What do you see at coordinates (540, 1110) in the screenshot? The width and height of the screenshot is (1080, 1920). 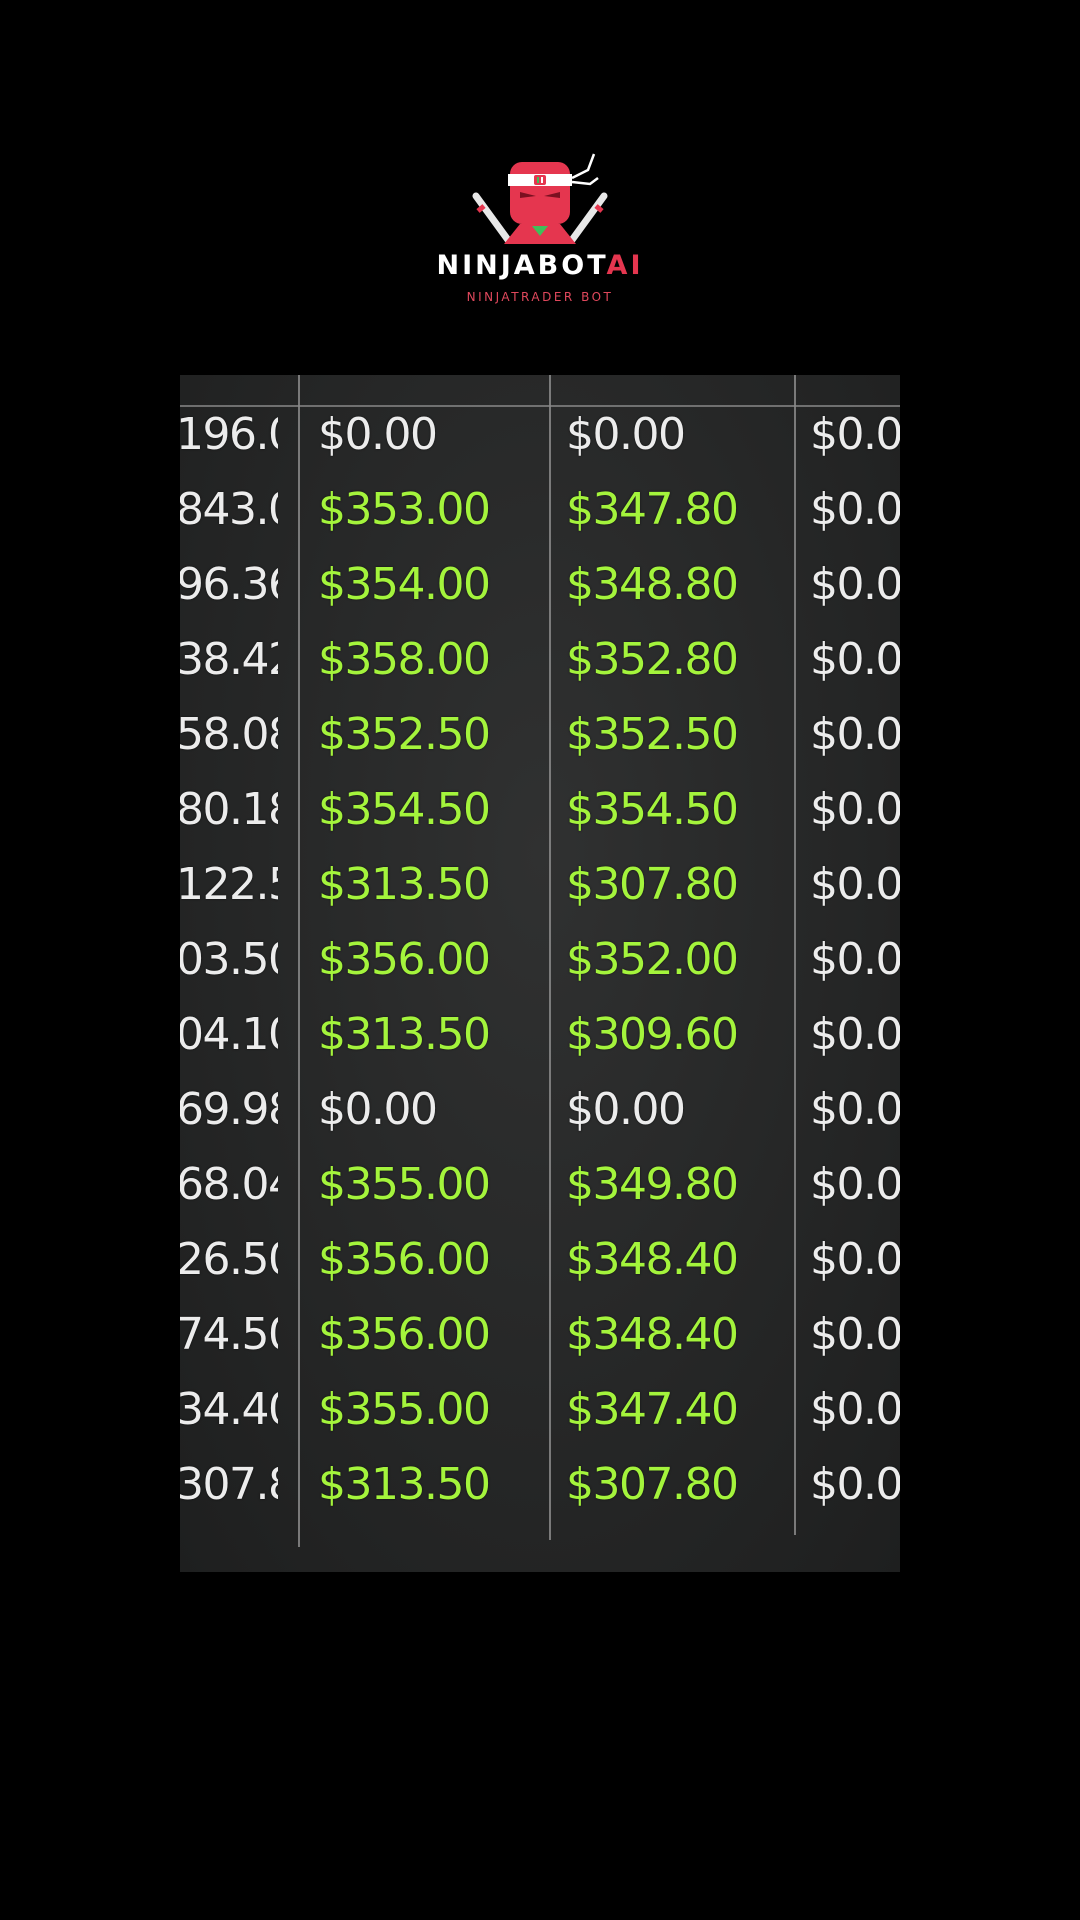 I see `table-row: 69.98 $0.00 $0.00 $0.00` at bounding box center [540, 1110].